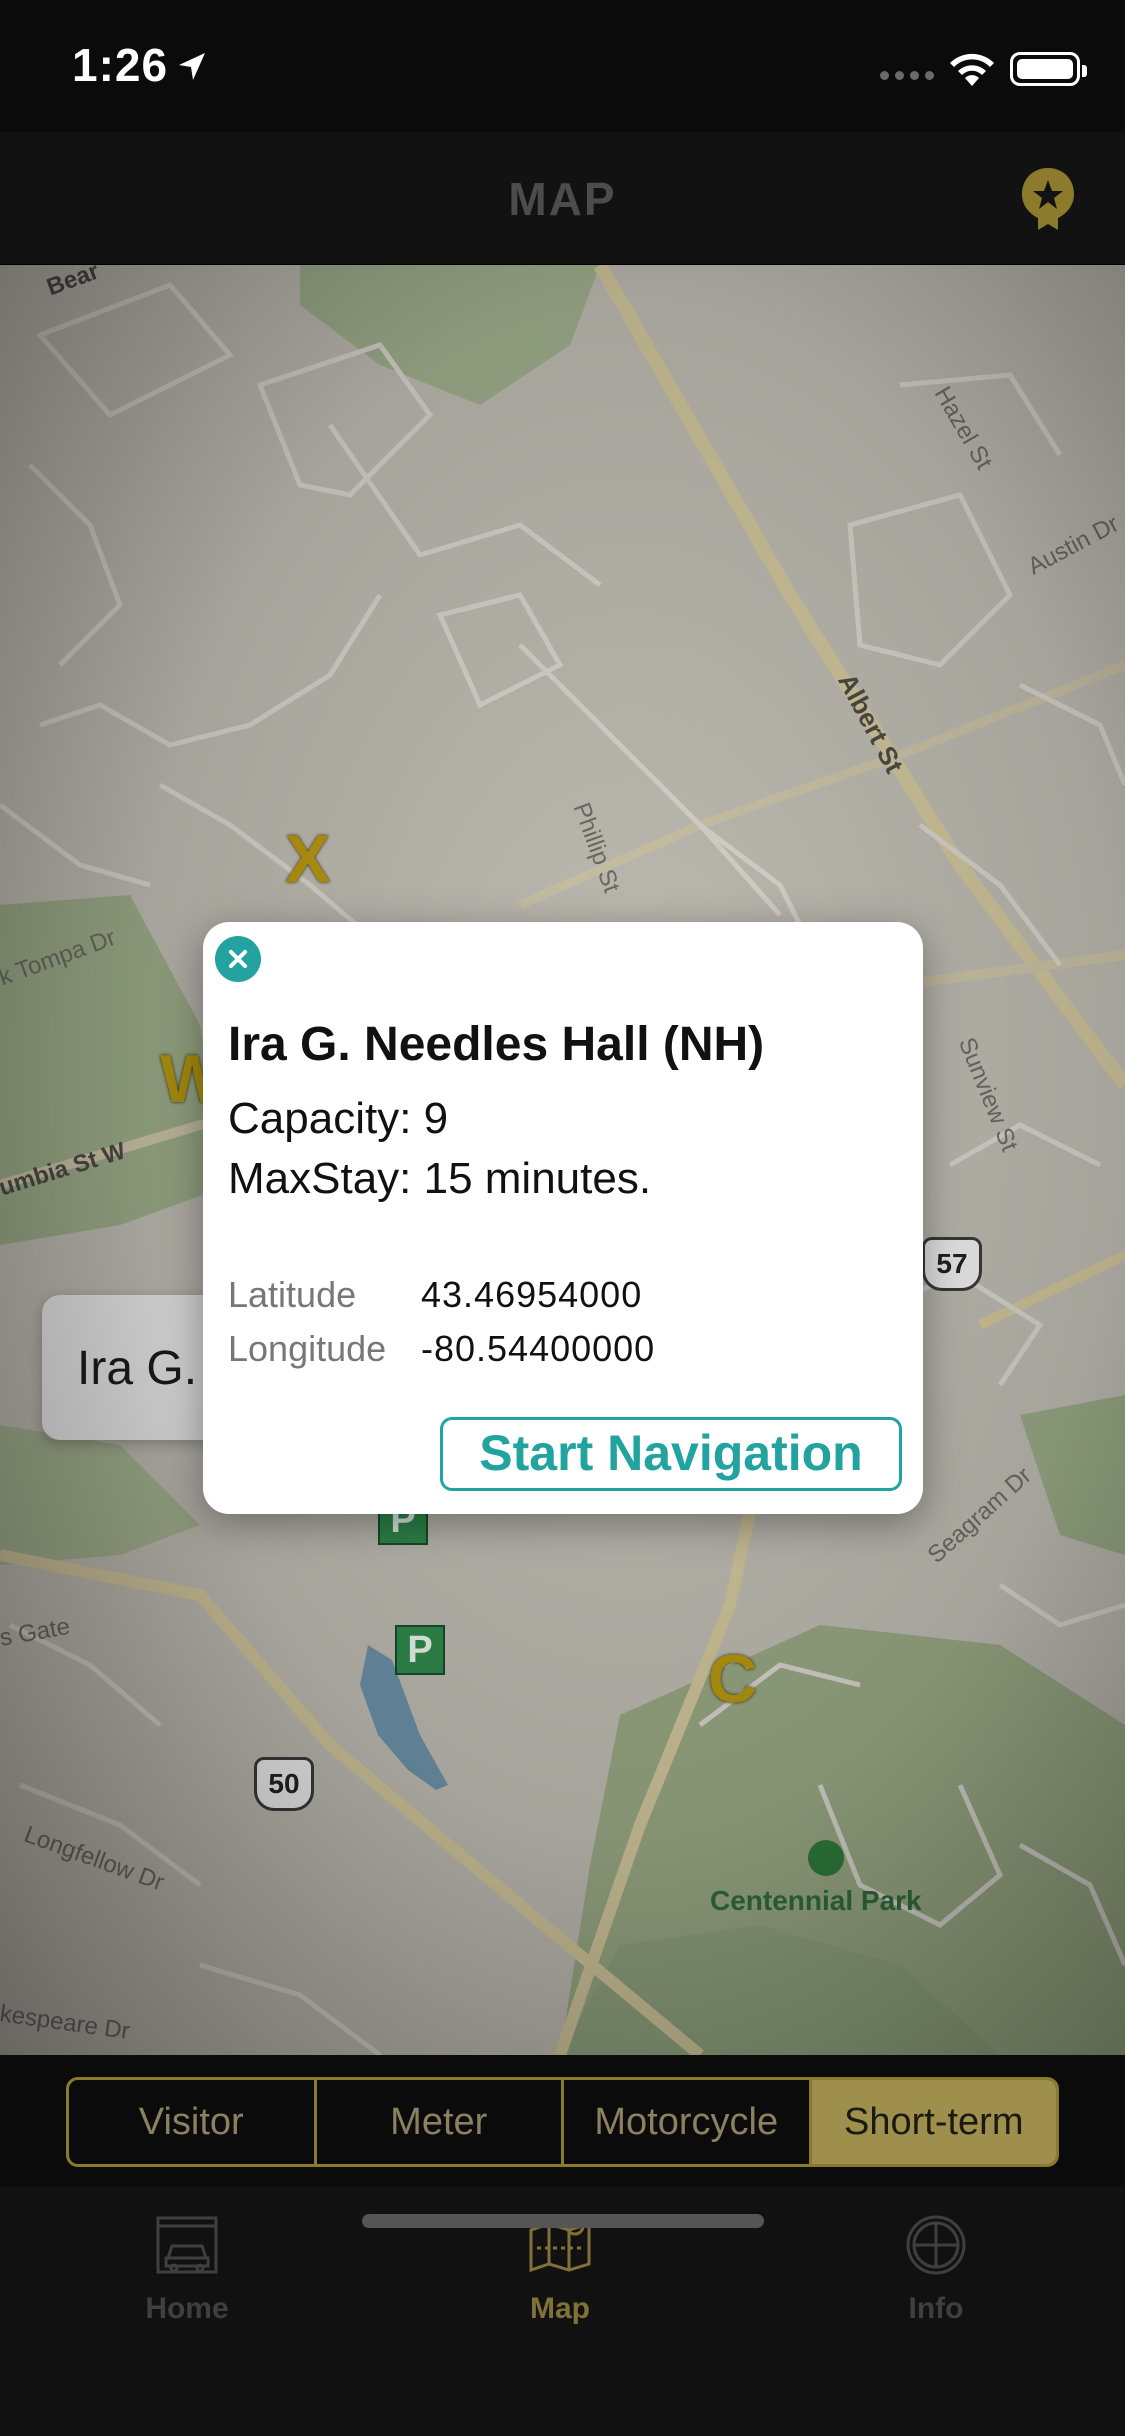 The width and height of the screenshot is (1125, 2436). What do you see at coordinates (688, 2122) in the screenshot?
I see `segment-motorcycle: Motorcycle` at bounding box center [688, 2122].